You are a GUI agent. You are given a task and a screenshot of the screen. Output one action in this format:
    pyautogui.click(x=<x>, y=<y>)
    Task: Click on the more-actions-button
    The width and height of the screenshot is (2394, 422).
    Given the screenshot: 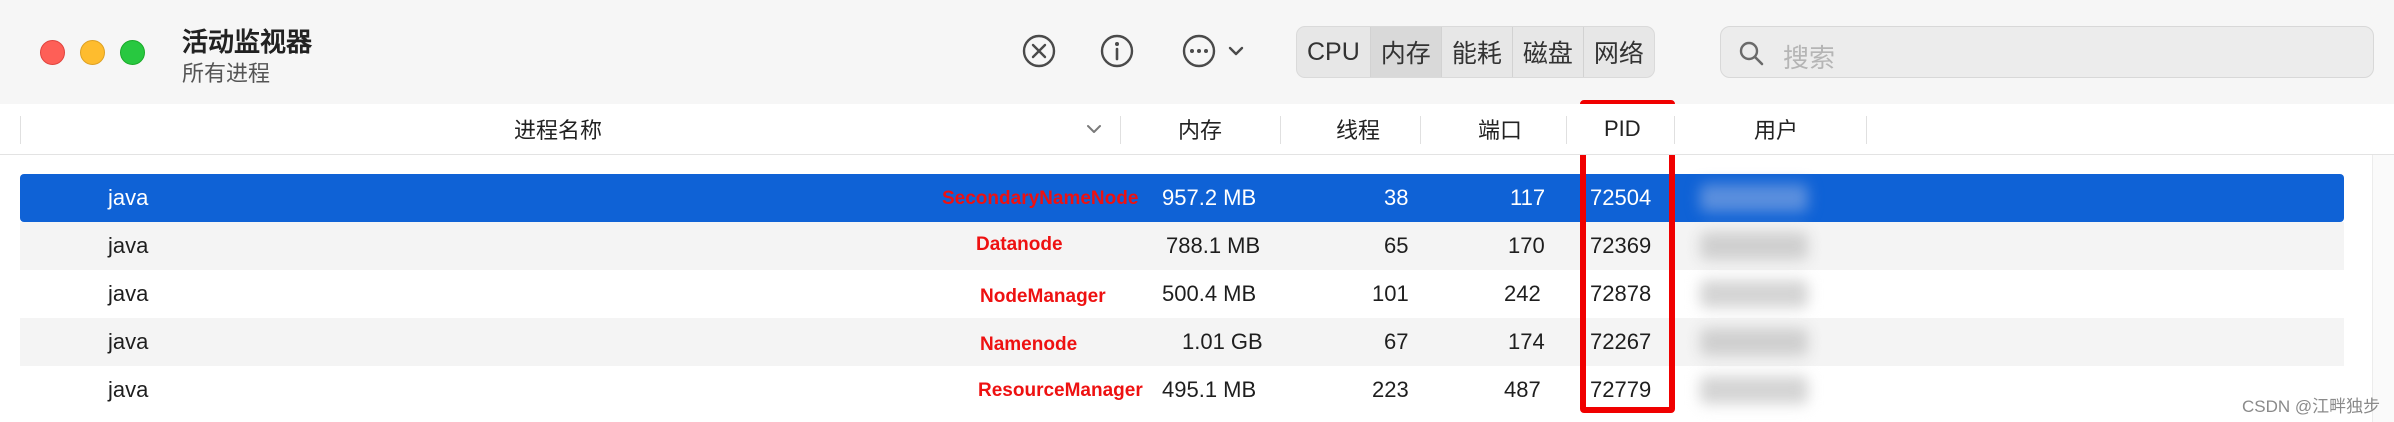 What is the action you would take?
    pyautogui.click(x=1214, y=51)
    